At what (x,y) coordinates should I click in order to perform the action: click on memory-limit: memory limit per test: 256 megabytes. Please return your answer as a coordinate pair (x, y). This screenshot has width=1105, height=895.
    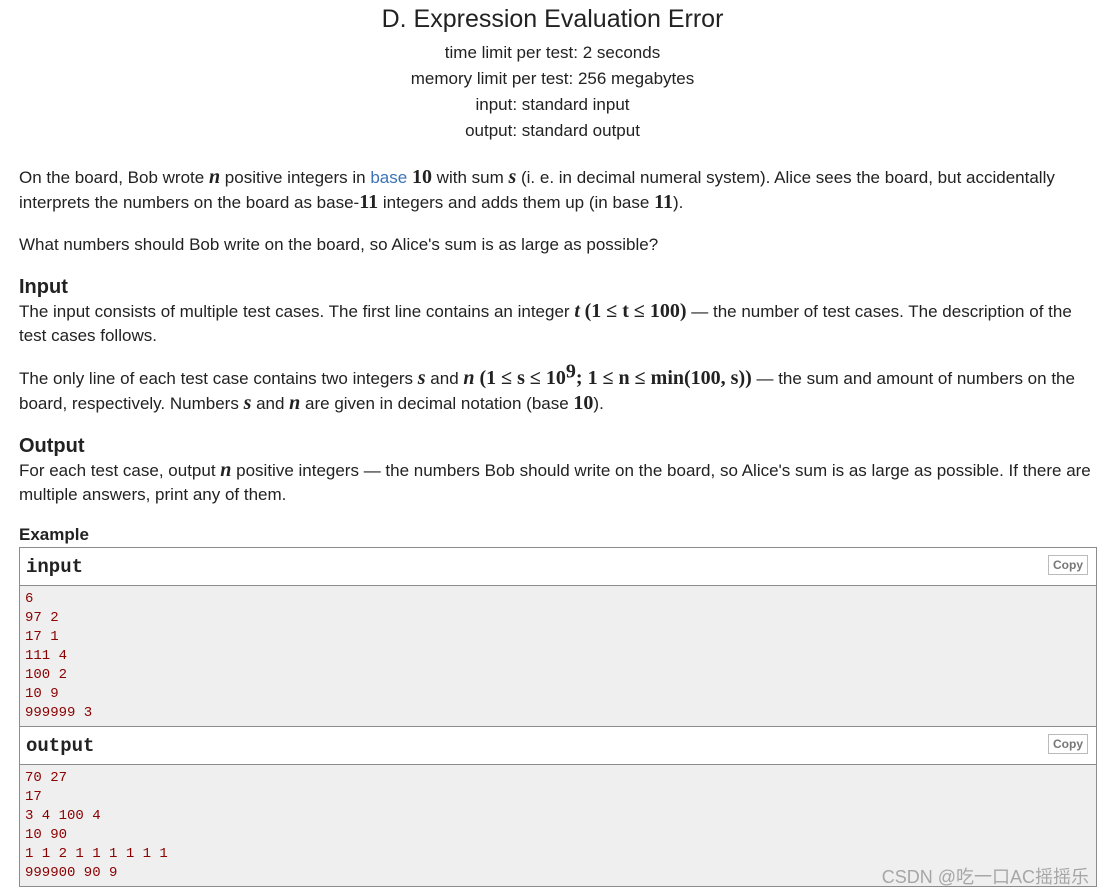
    Looking at the image, I should click on (552, 78).